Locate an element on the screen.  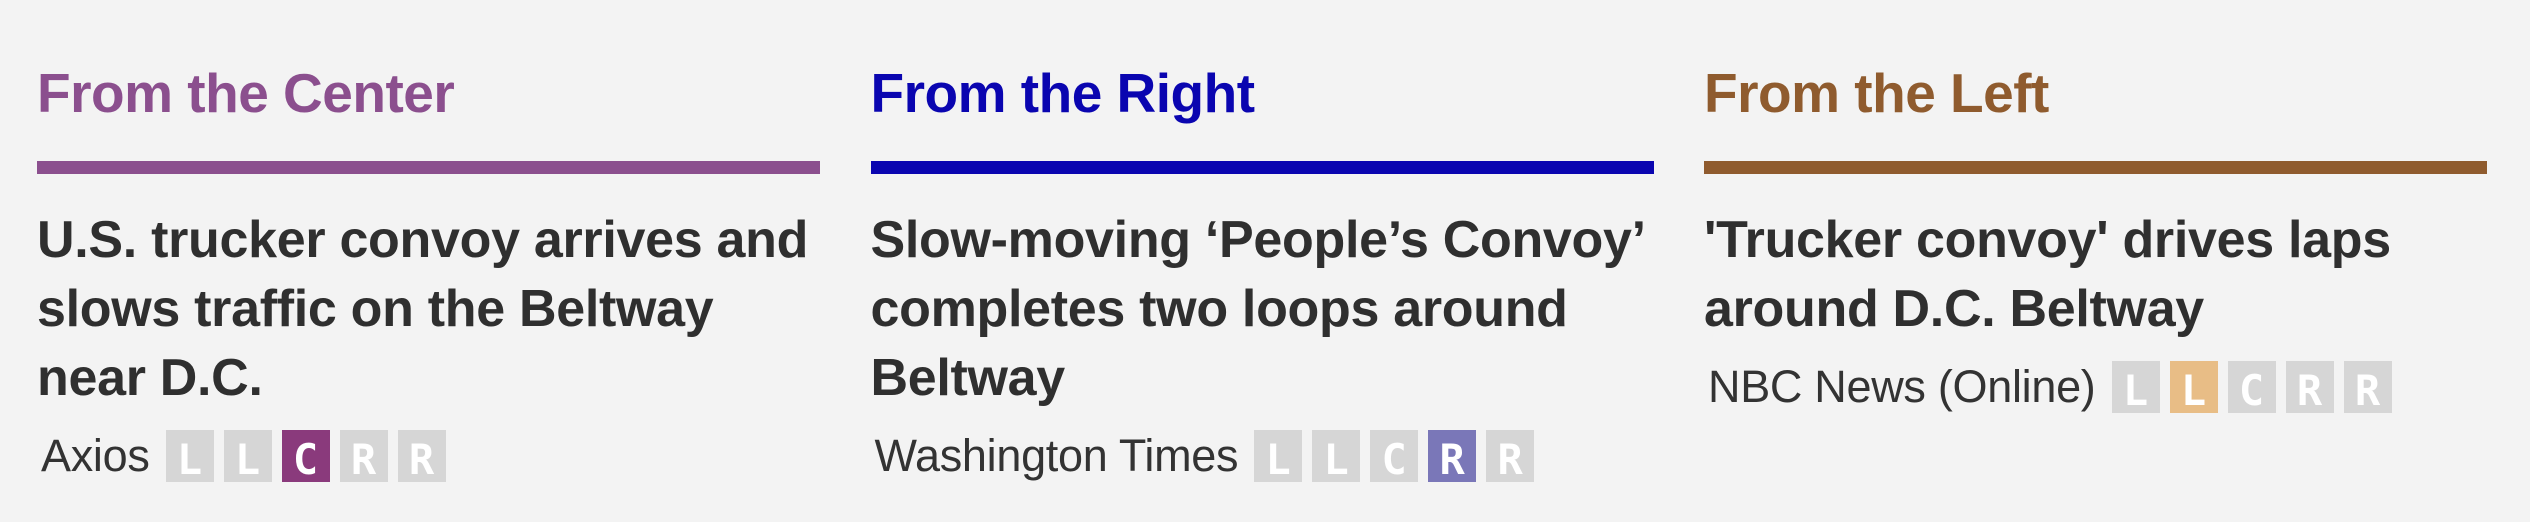
source-row-left: NBC News (Online) L L C R R is located at coordinates (2095, 387).